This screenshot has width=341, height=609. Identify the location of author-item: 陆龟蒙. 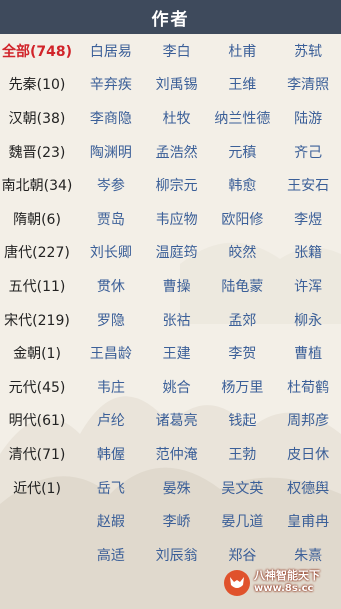
(243, 286).